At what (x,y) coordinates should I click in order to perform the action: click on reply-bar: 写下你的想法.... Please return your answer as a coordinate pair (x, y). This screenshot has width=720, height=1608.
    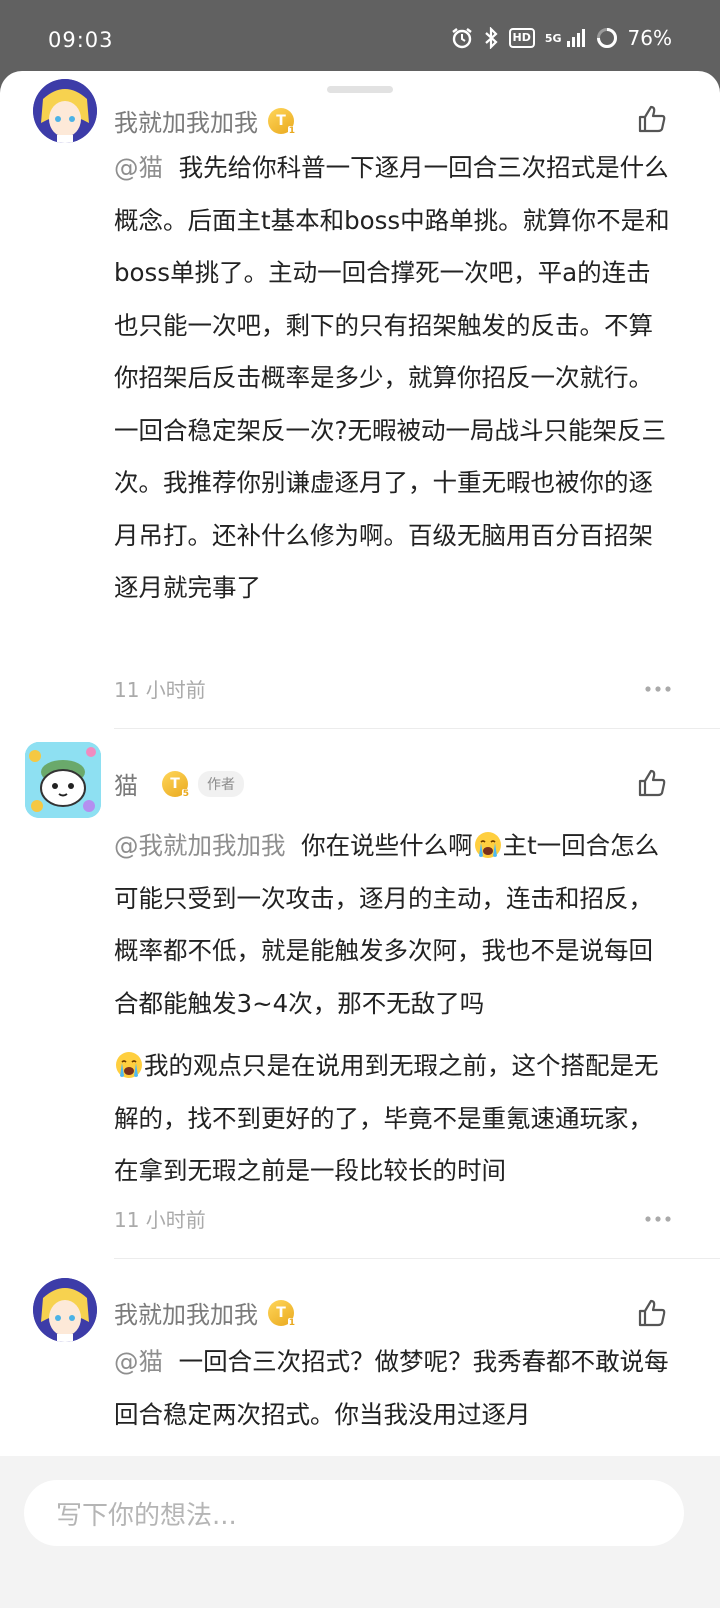
    Looking at the image, I should click on (360, 1532).